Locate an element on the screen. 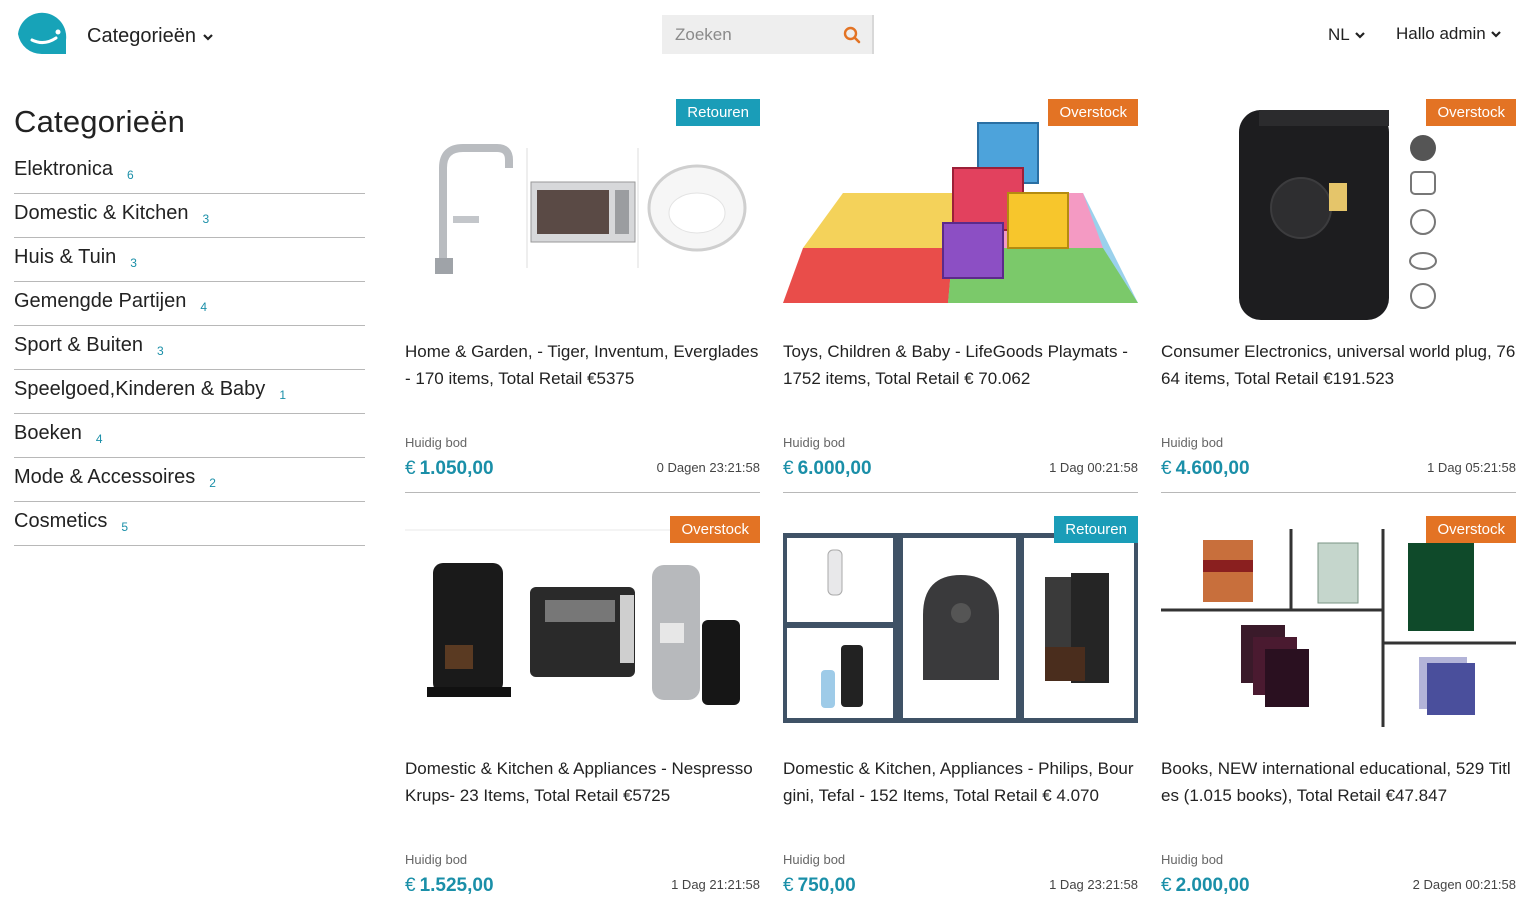 The height and width of the screenshot is (900, 1533). user-menu: Hallo admin is located at coordinates (1449, 34).